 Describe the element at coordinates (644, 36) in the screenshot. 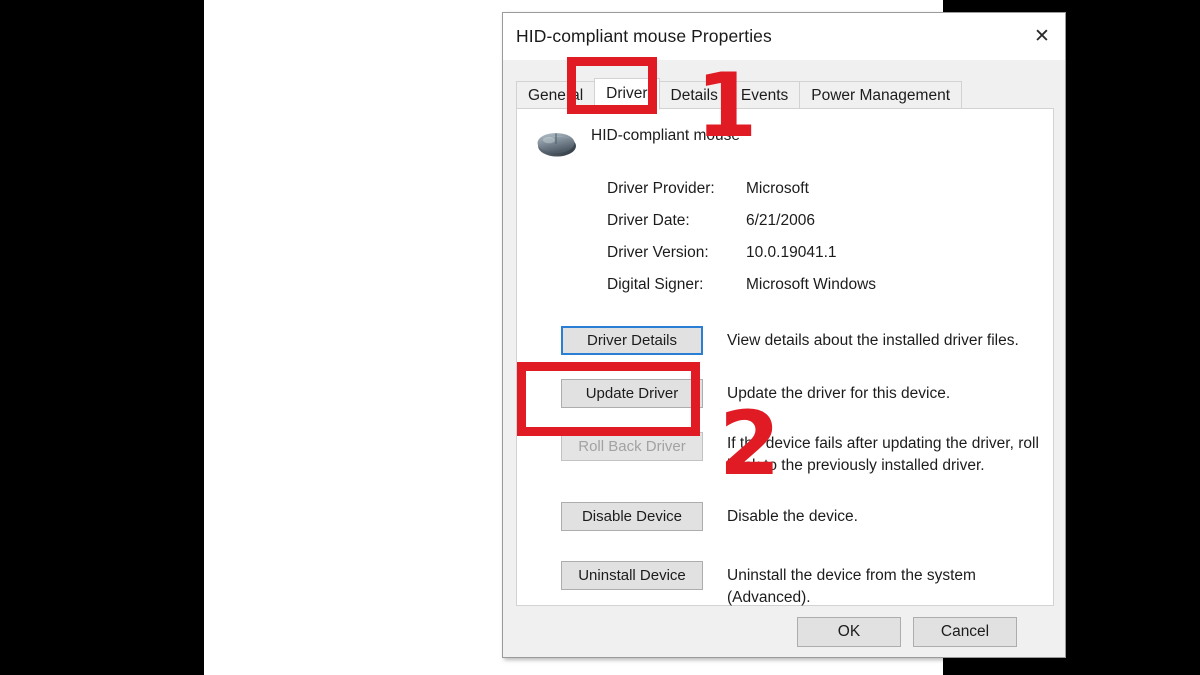

I see `dialog-title: HID-compliant mouse Properties` at that location.